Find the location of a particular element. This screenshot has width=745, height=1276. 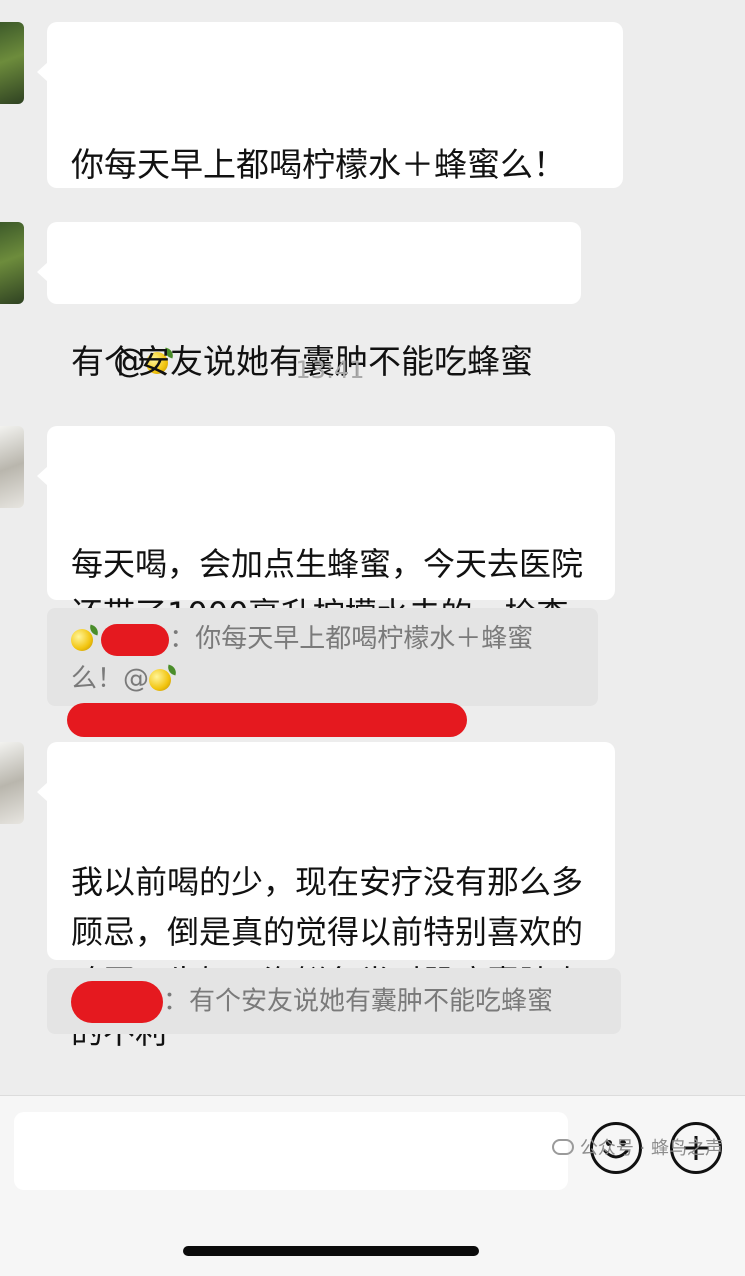

wechat-official-account-icon is located at coordinates (562, 1147).